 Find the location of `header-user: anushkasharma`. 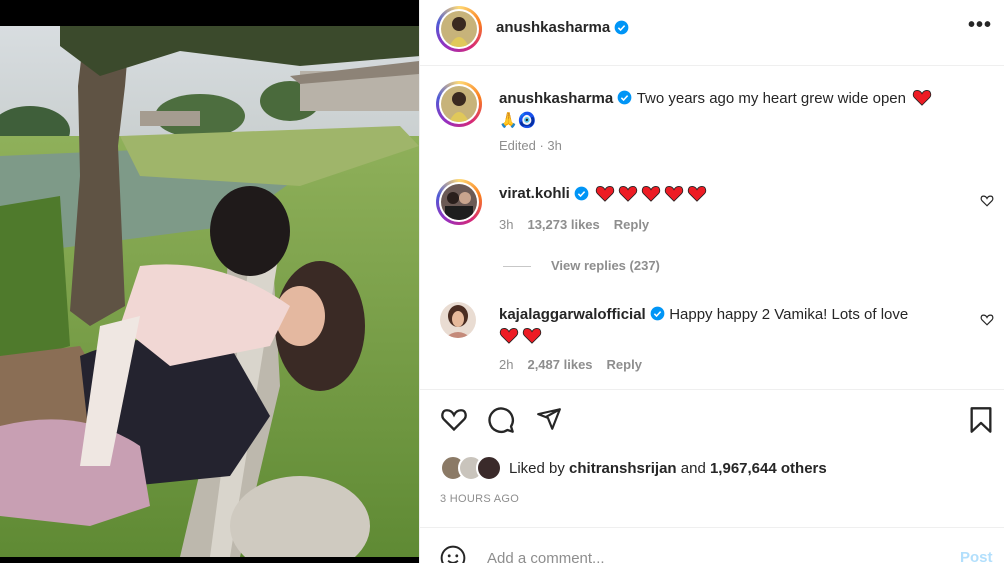

header-user: anushkasharma is located at coordinates (562, 27).